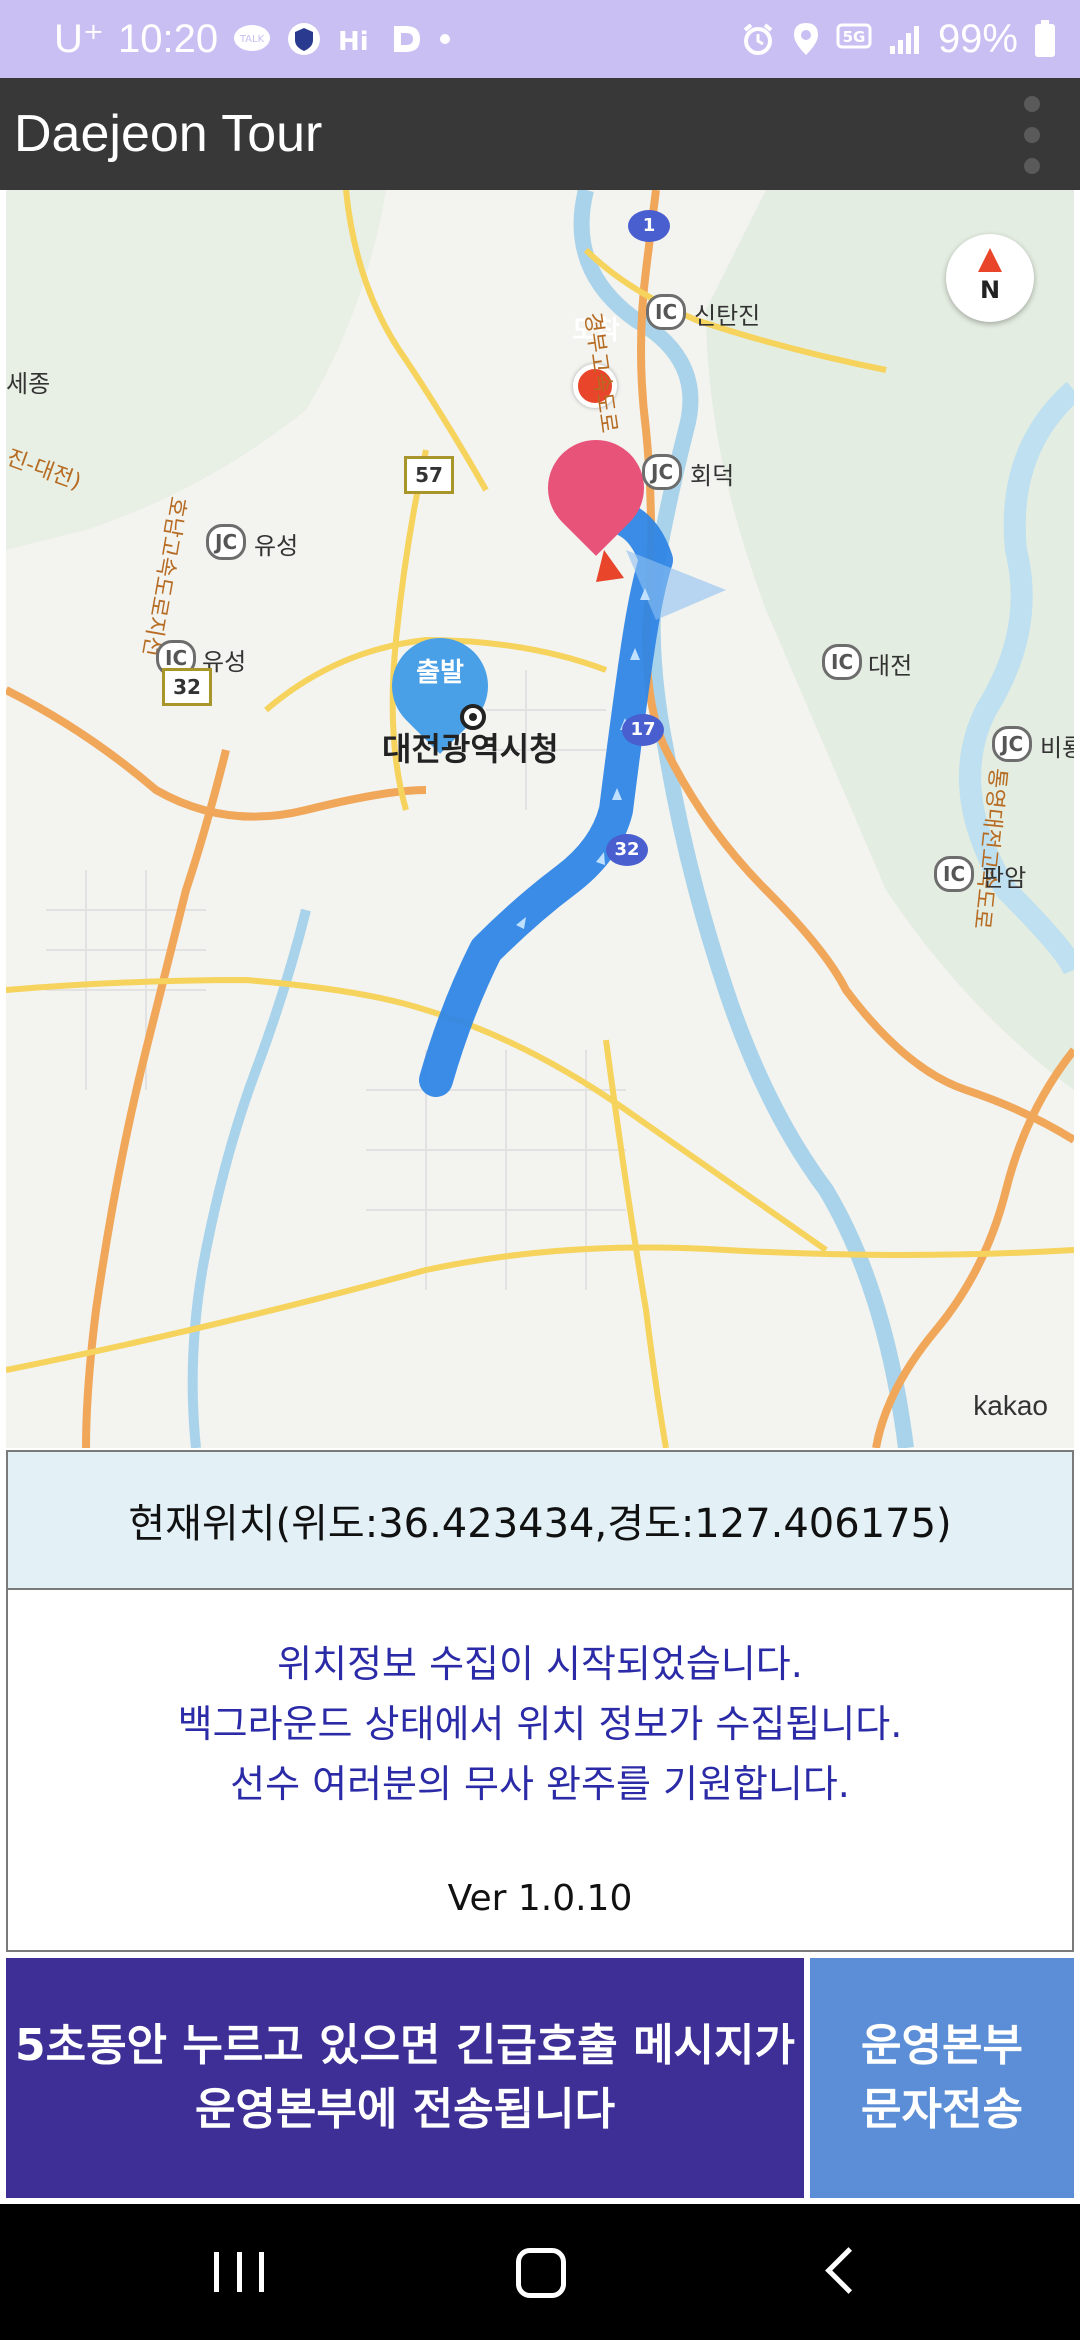  I want to click on status-message-line: 선수 여러분의 무사 완주를 기원합니다., so click(540, 1784).